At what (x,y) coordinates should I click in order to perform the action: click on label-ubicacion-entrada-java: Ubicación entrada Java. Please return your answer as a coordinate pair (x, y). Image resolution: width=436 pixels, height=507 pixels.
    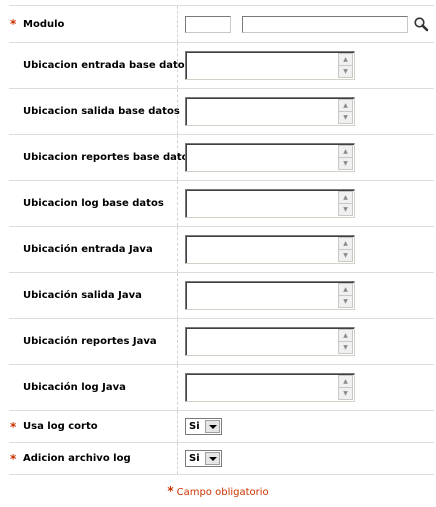
    Looking at the image, I should click on (88, 249).